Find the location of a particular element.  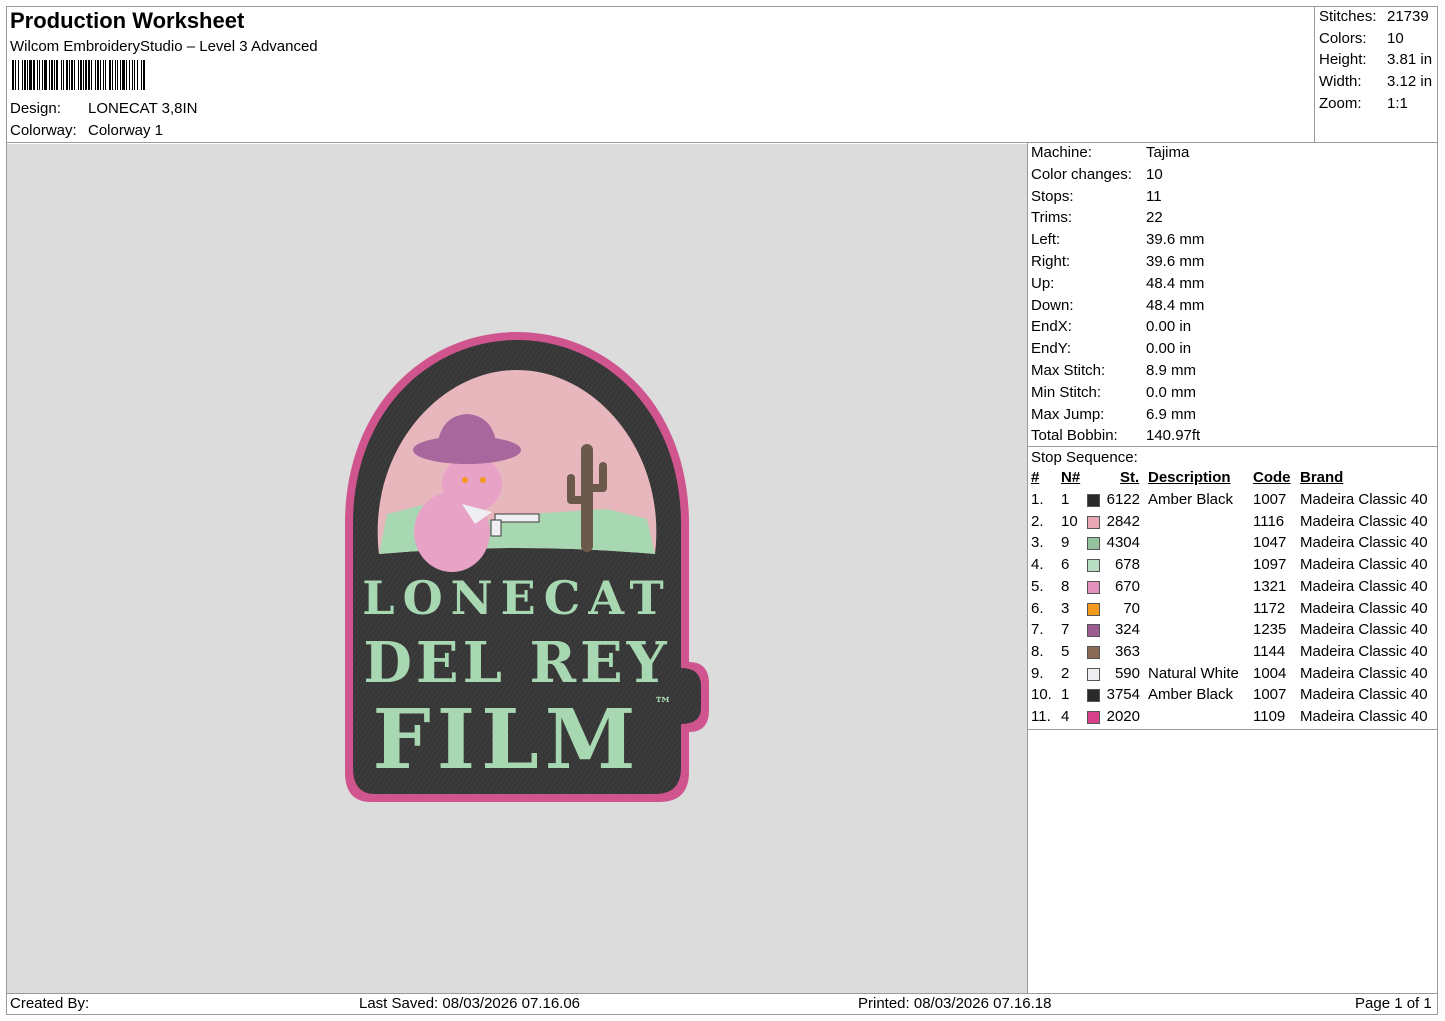

row-code: 1116 is located at coordinates (1269, 521).